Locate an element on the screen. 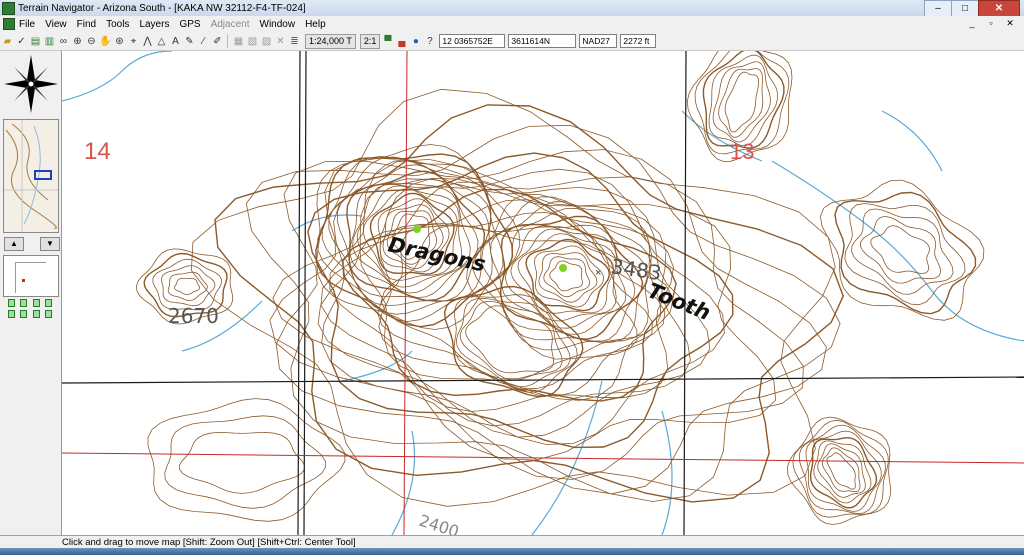 Image resolution: width=1024 pixels, height=555 pixels. state-locator-map is located at coordinates (31, 276).